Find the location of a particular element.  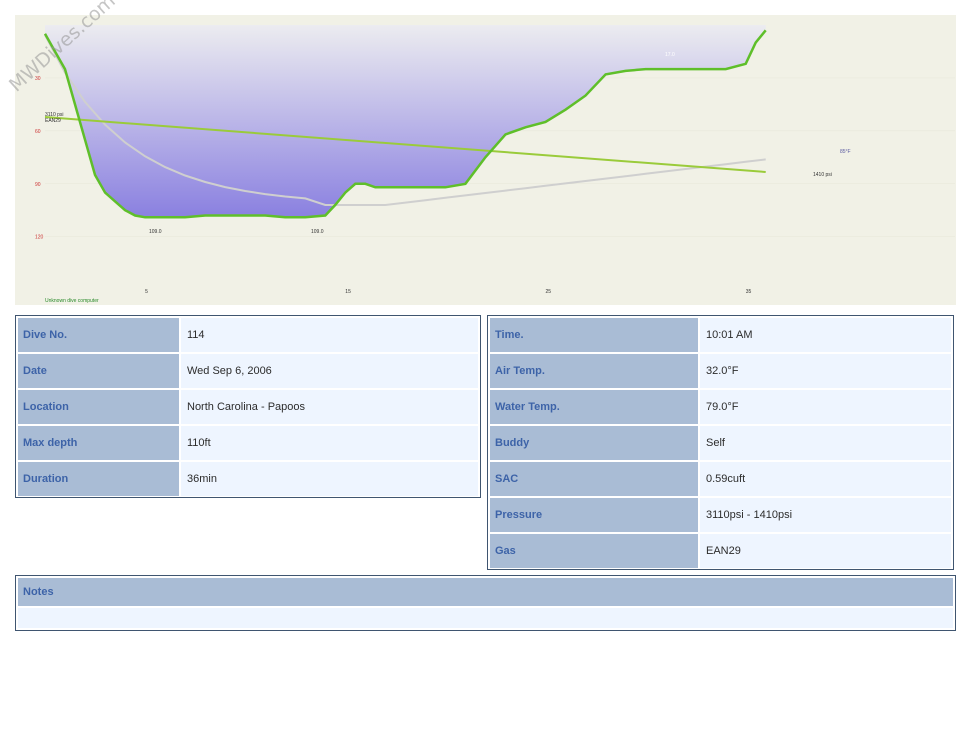

time-tick-label: 15 is located at coordinates (348, 292).